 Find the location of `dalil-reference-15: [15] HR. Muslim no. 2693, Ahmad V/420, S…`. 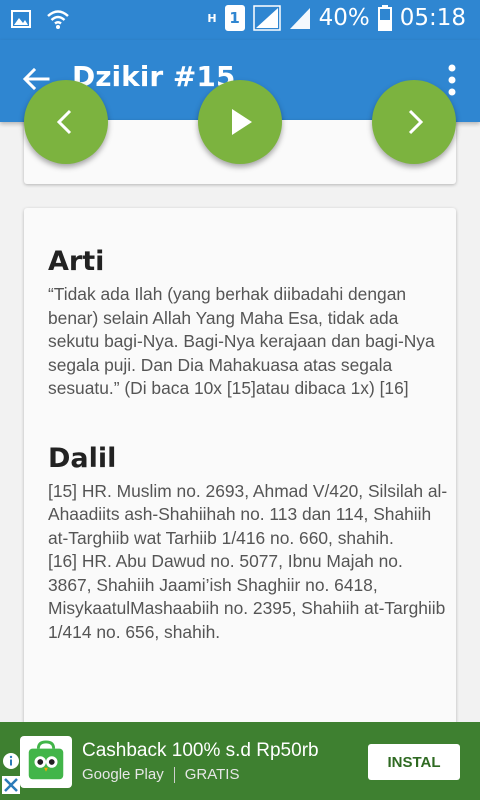

dalil-reference-15: [15] HR. Muslim no. 2693, Ahmad V/420, S… is located at coordinates (248, 514).